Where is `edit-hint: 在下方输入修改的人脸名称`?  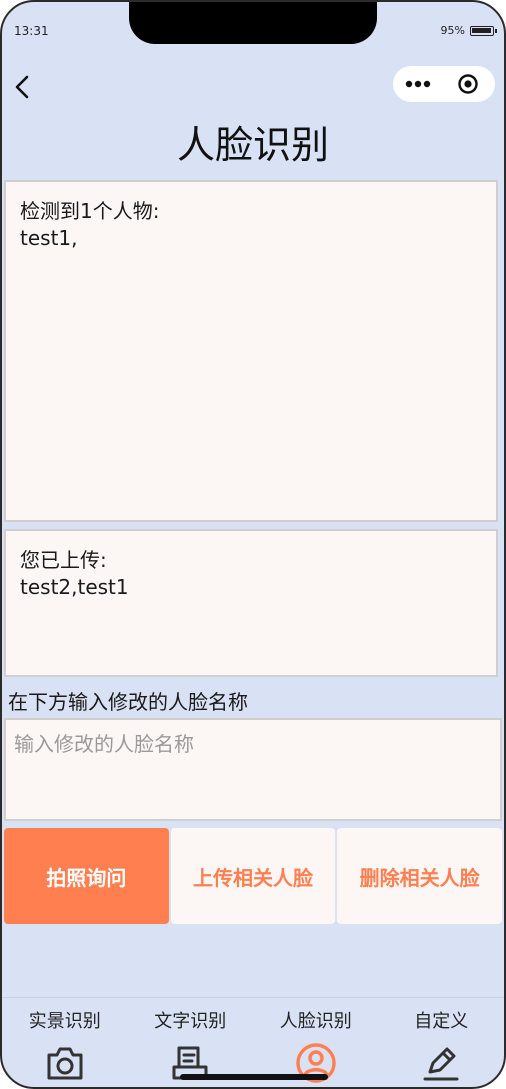 edit-hint: 在下方输入修改的人脸名称 is located at coordinates (128, 702).